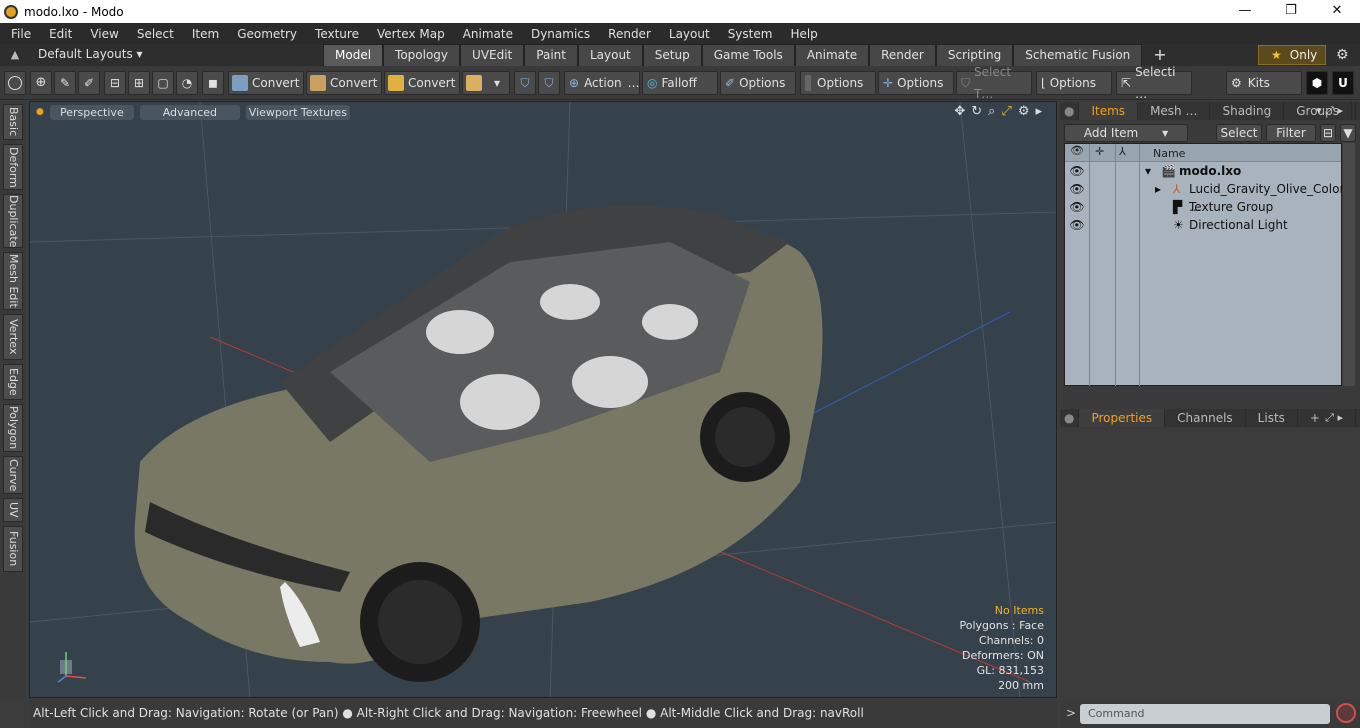  Describe the element at coordinates (13, 382) in the screenshot. I see `left-tab-edge: Edge` at that location.